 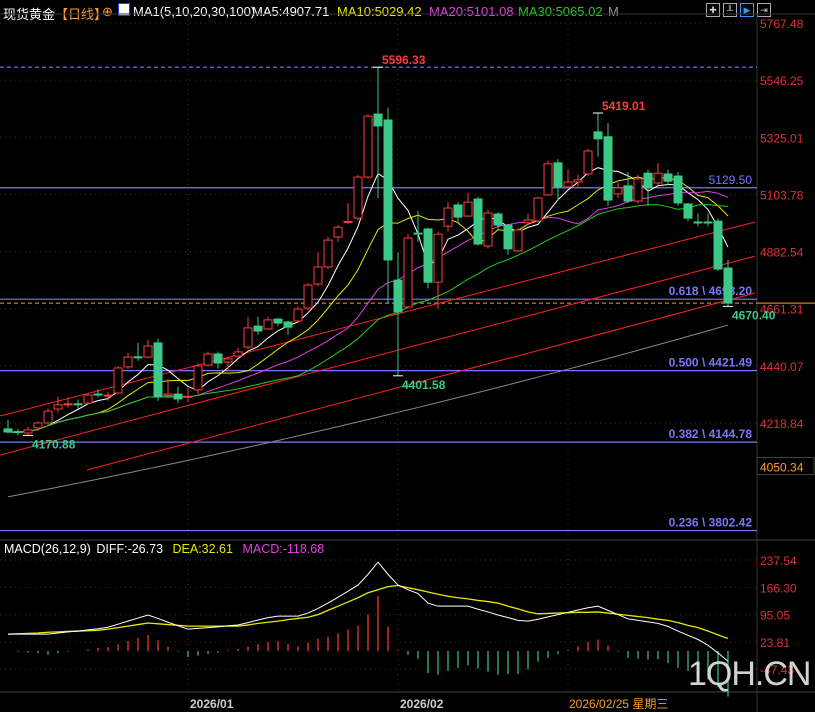 I want to click on macd-diff: DIFF:-26.73, so click(x=130, y=549).